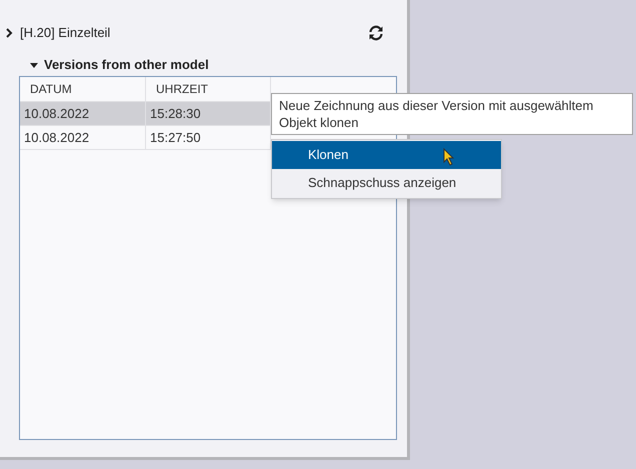  I want to click on column-header: DATUM, so click(83, 89).